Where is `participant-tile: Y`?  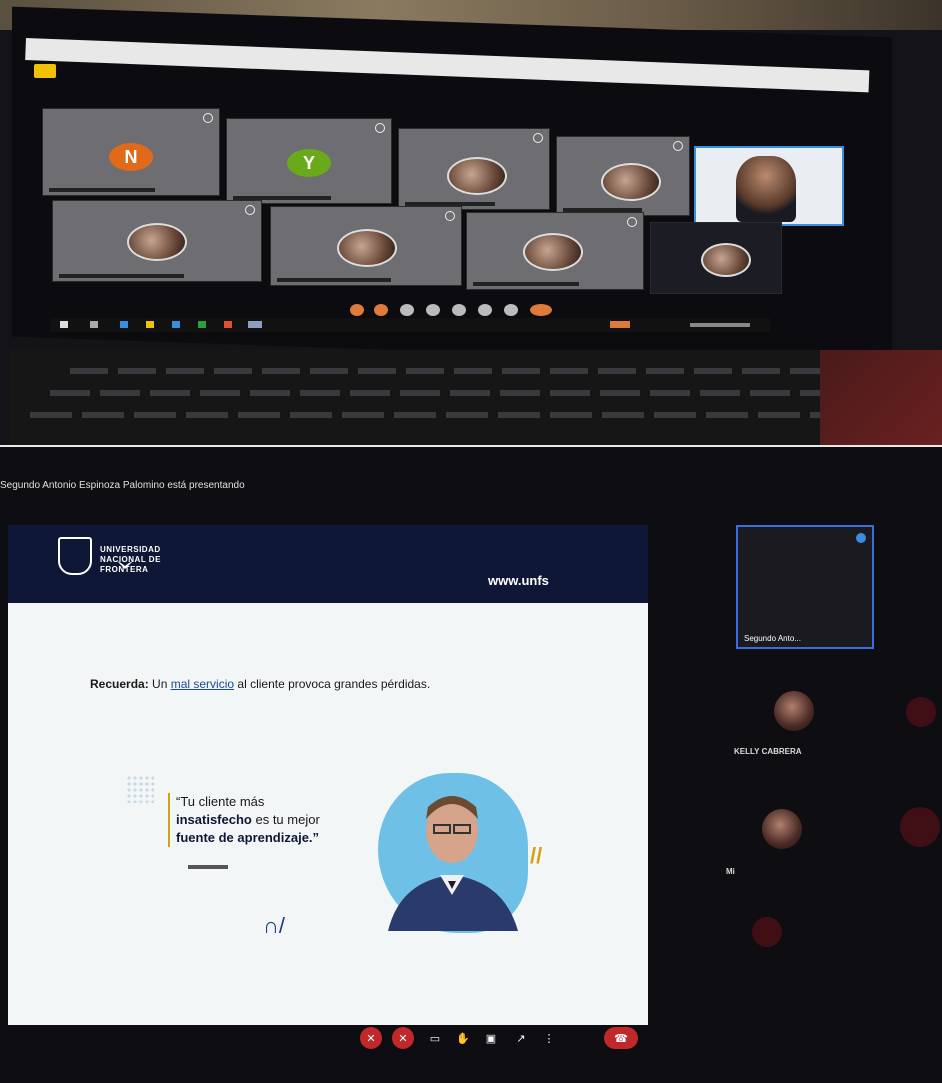
participant-tile: Y is located at coordinates (309, 161).